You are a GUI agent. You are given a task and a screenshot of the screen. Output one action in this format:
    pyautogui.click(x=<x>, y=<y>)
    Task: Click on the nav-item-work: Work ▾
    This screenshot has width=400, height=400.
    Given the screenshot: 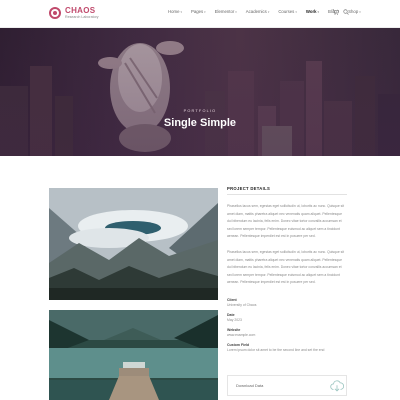 What is the action you would take?
    pyautogui.click(x=312, y=11)
    